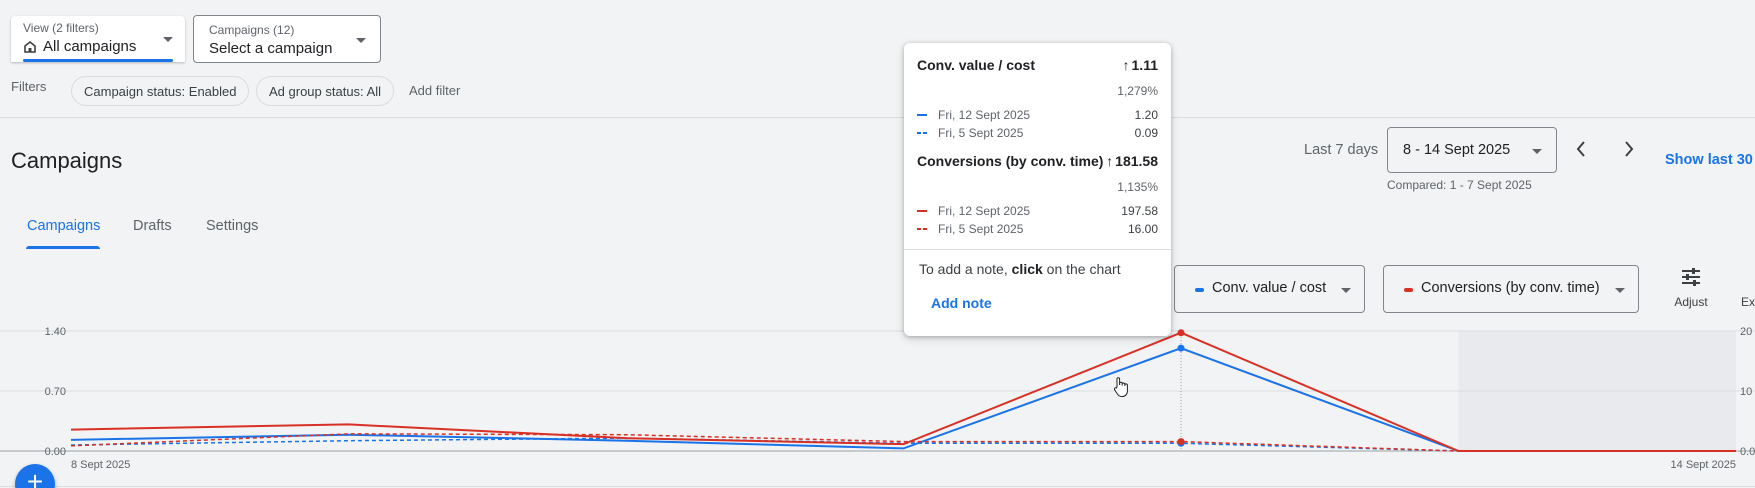  I want to click on hand-cursor-icon, so click(1120, 387).